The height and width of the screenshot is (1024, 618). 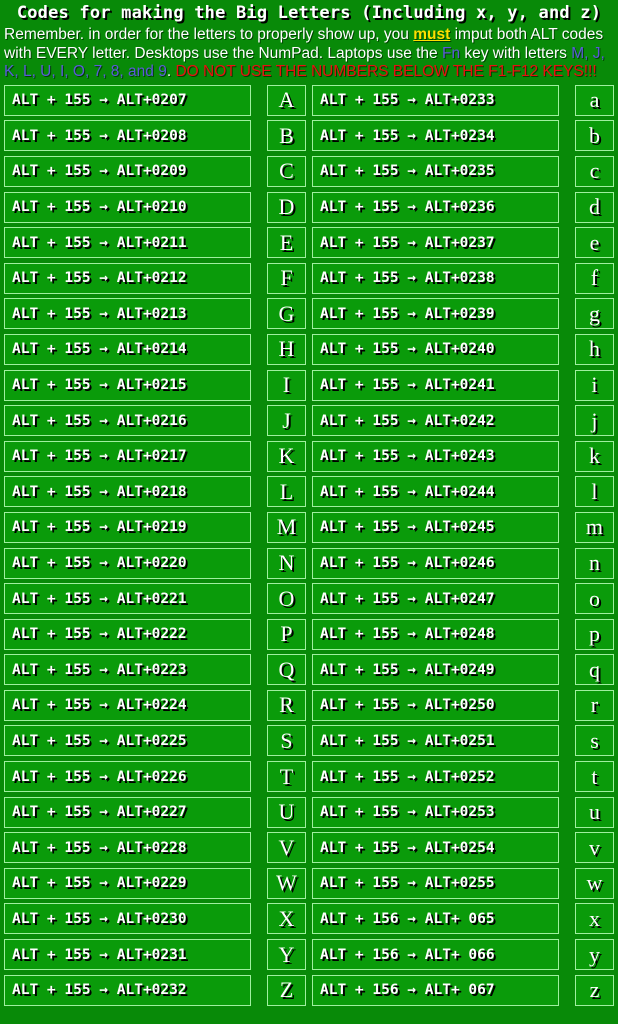 What do you see at coordinates (286, 990) in the screenshot?
I see `uppercase-letter-cell: Z` at bounding box center [286, 990].